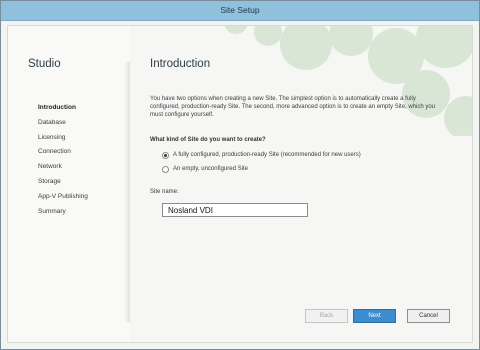 The image size is (480, 350). What do you see at coordinates (63, 198) in the screenshot?
I see `step-app-v-publishing: App-V Publishing` at bounding box center [63, 198].